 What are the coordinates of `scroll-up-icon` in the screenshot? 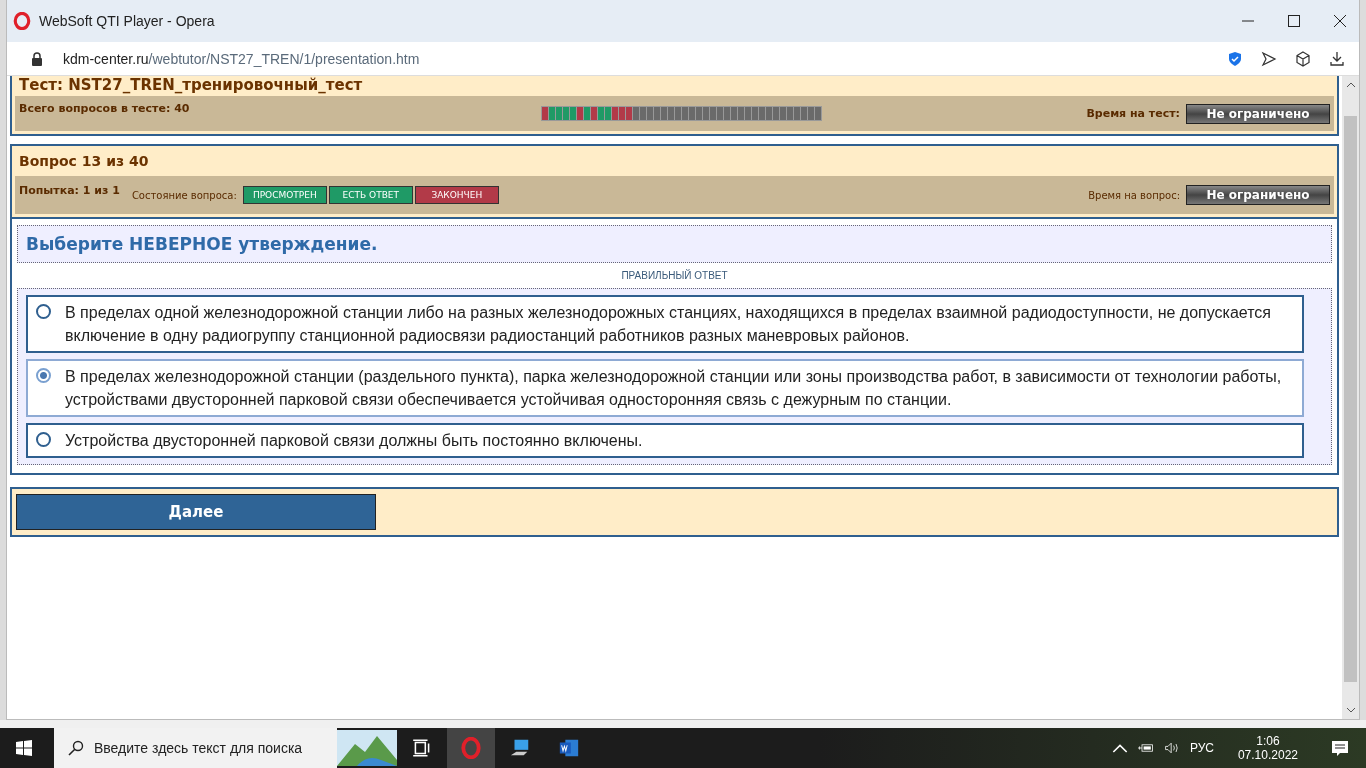 It's located at (1350, 85).